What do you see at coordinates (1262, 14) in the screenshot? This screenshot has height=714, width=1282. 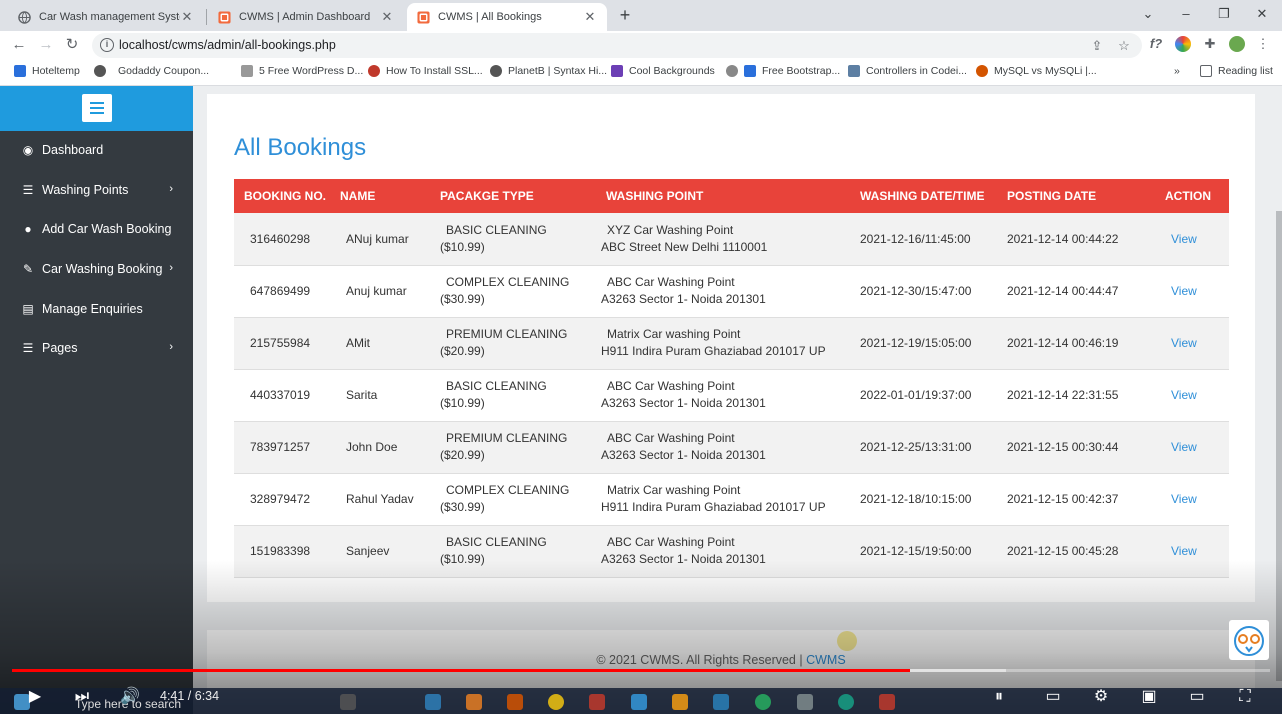 I see `close-window-button: ✕` at bounding box center [1262, 14].